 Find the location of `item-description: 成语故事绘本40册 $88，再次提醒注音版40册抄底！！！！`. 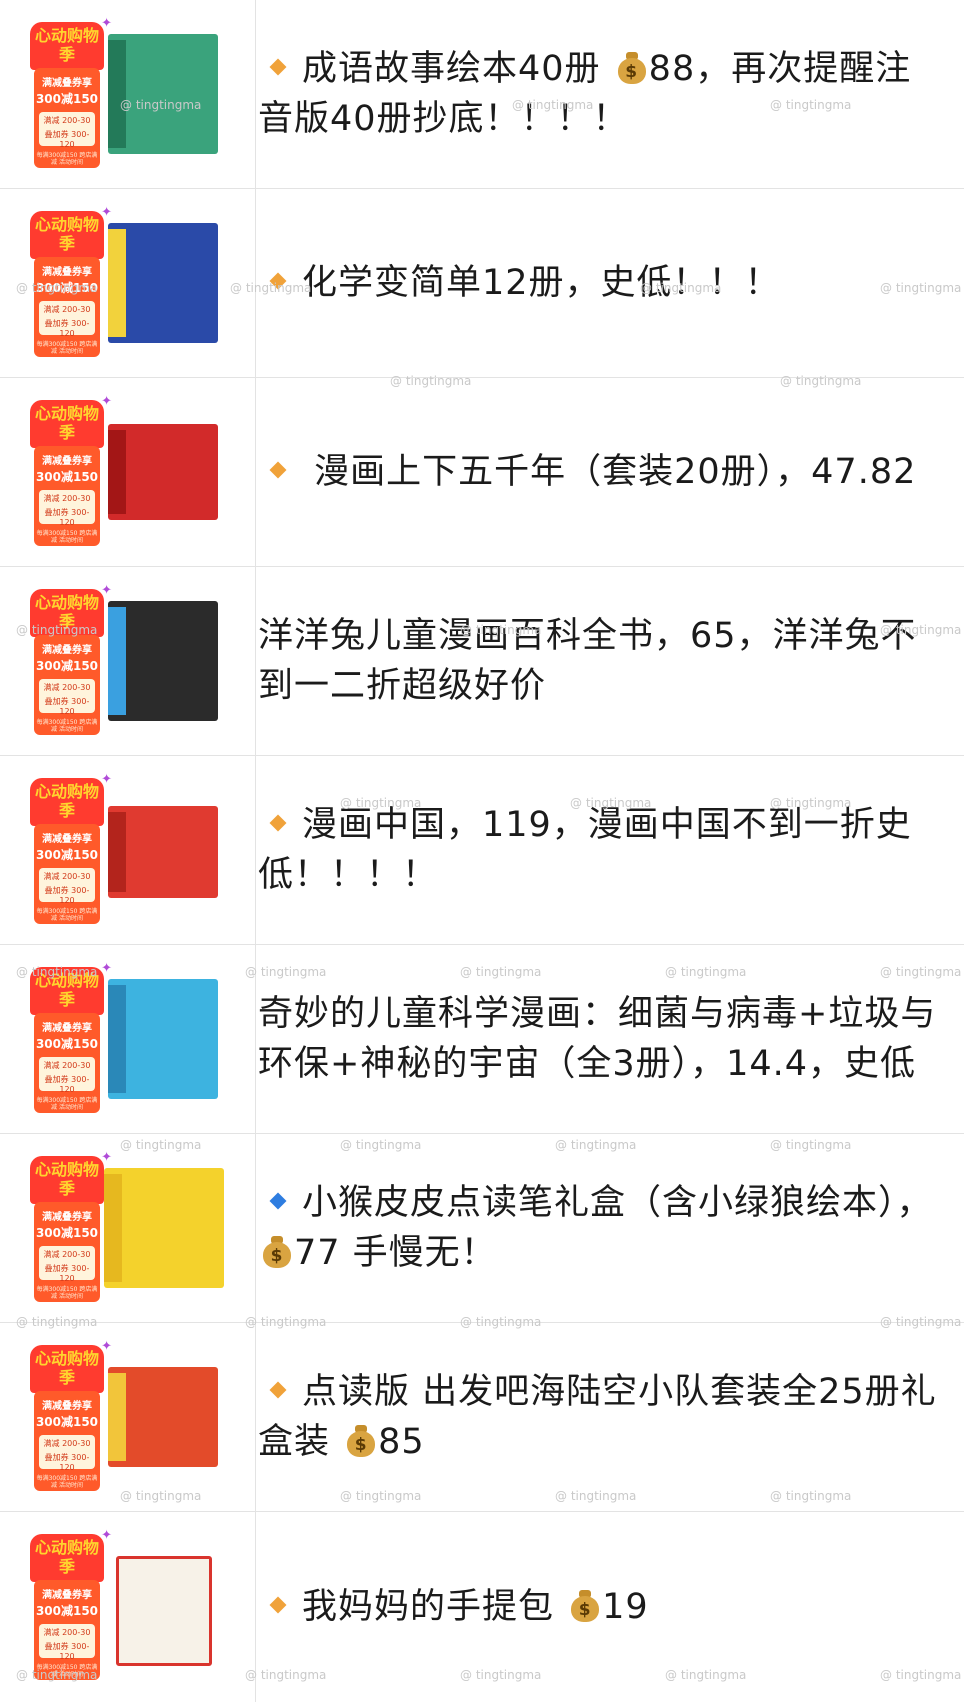

item-description: 成语故事绘本40册 $88，再次提醒注音版40册抄底！！！！ is located at coordinates (602, 94).